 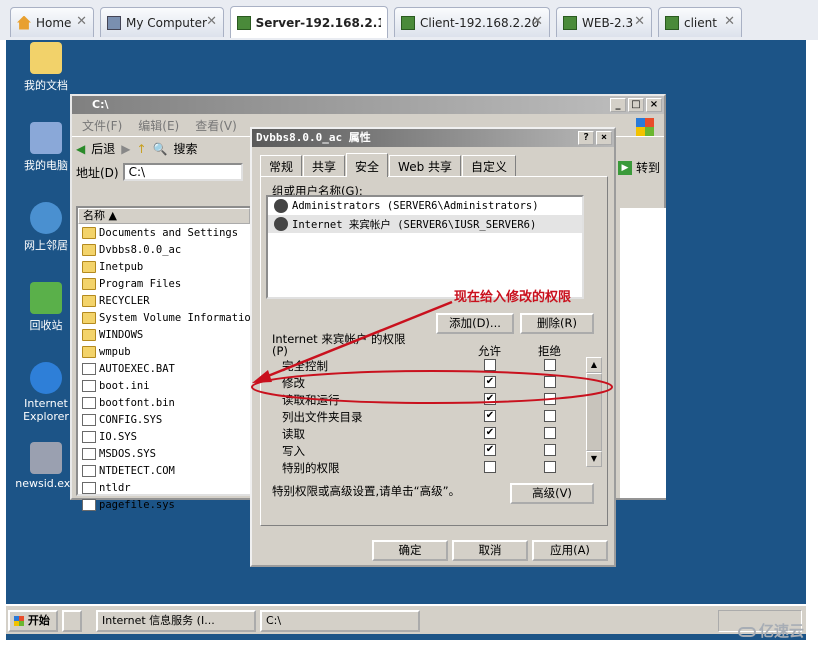 What do you see at coordinates (367, 165) in the screenshot?
I see `tab-security: 安全` at bounding box center [367, 165].